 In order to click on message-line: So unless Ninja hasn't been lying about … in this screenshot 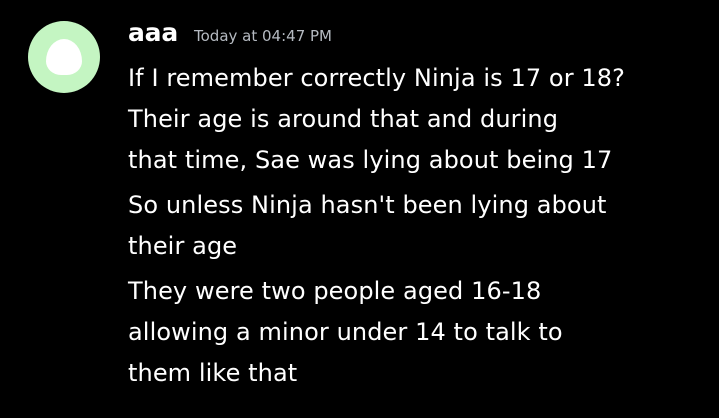, I will do `click(367, 225)`.